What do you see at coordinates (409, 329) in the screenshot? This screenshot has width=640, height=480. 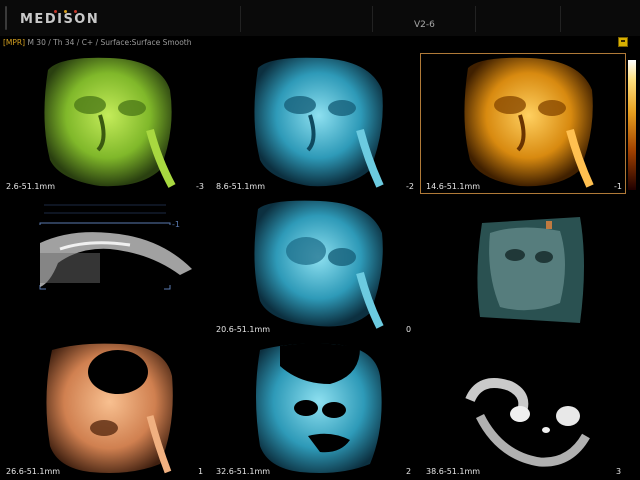 I see `slice-index: 0` at bounding box center [409, 329].